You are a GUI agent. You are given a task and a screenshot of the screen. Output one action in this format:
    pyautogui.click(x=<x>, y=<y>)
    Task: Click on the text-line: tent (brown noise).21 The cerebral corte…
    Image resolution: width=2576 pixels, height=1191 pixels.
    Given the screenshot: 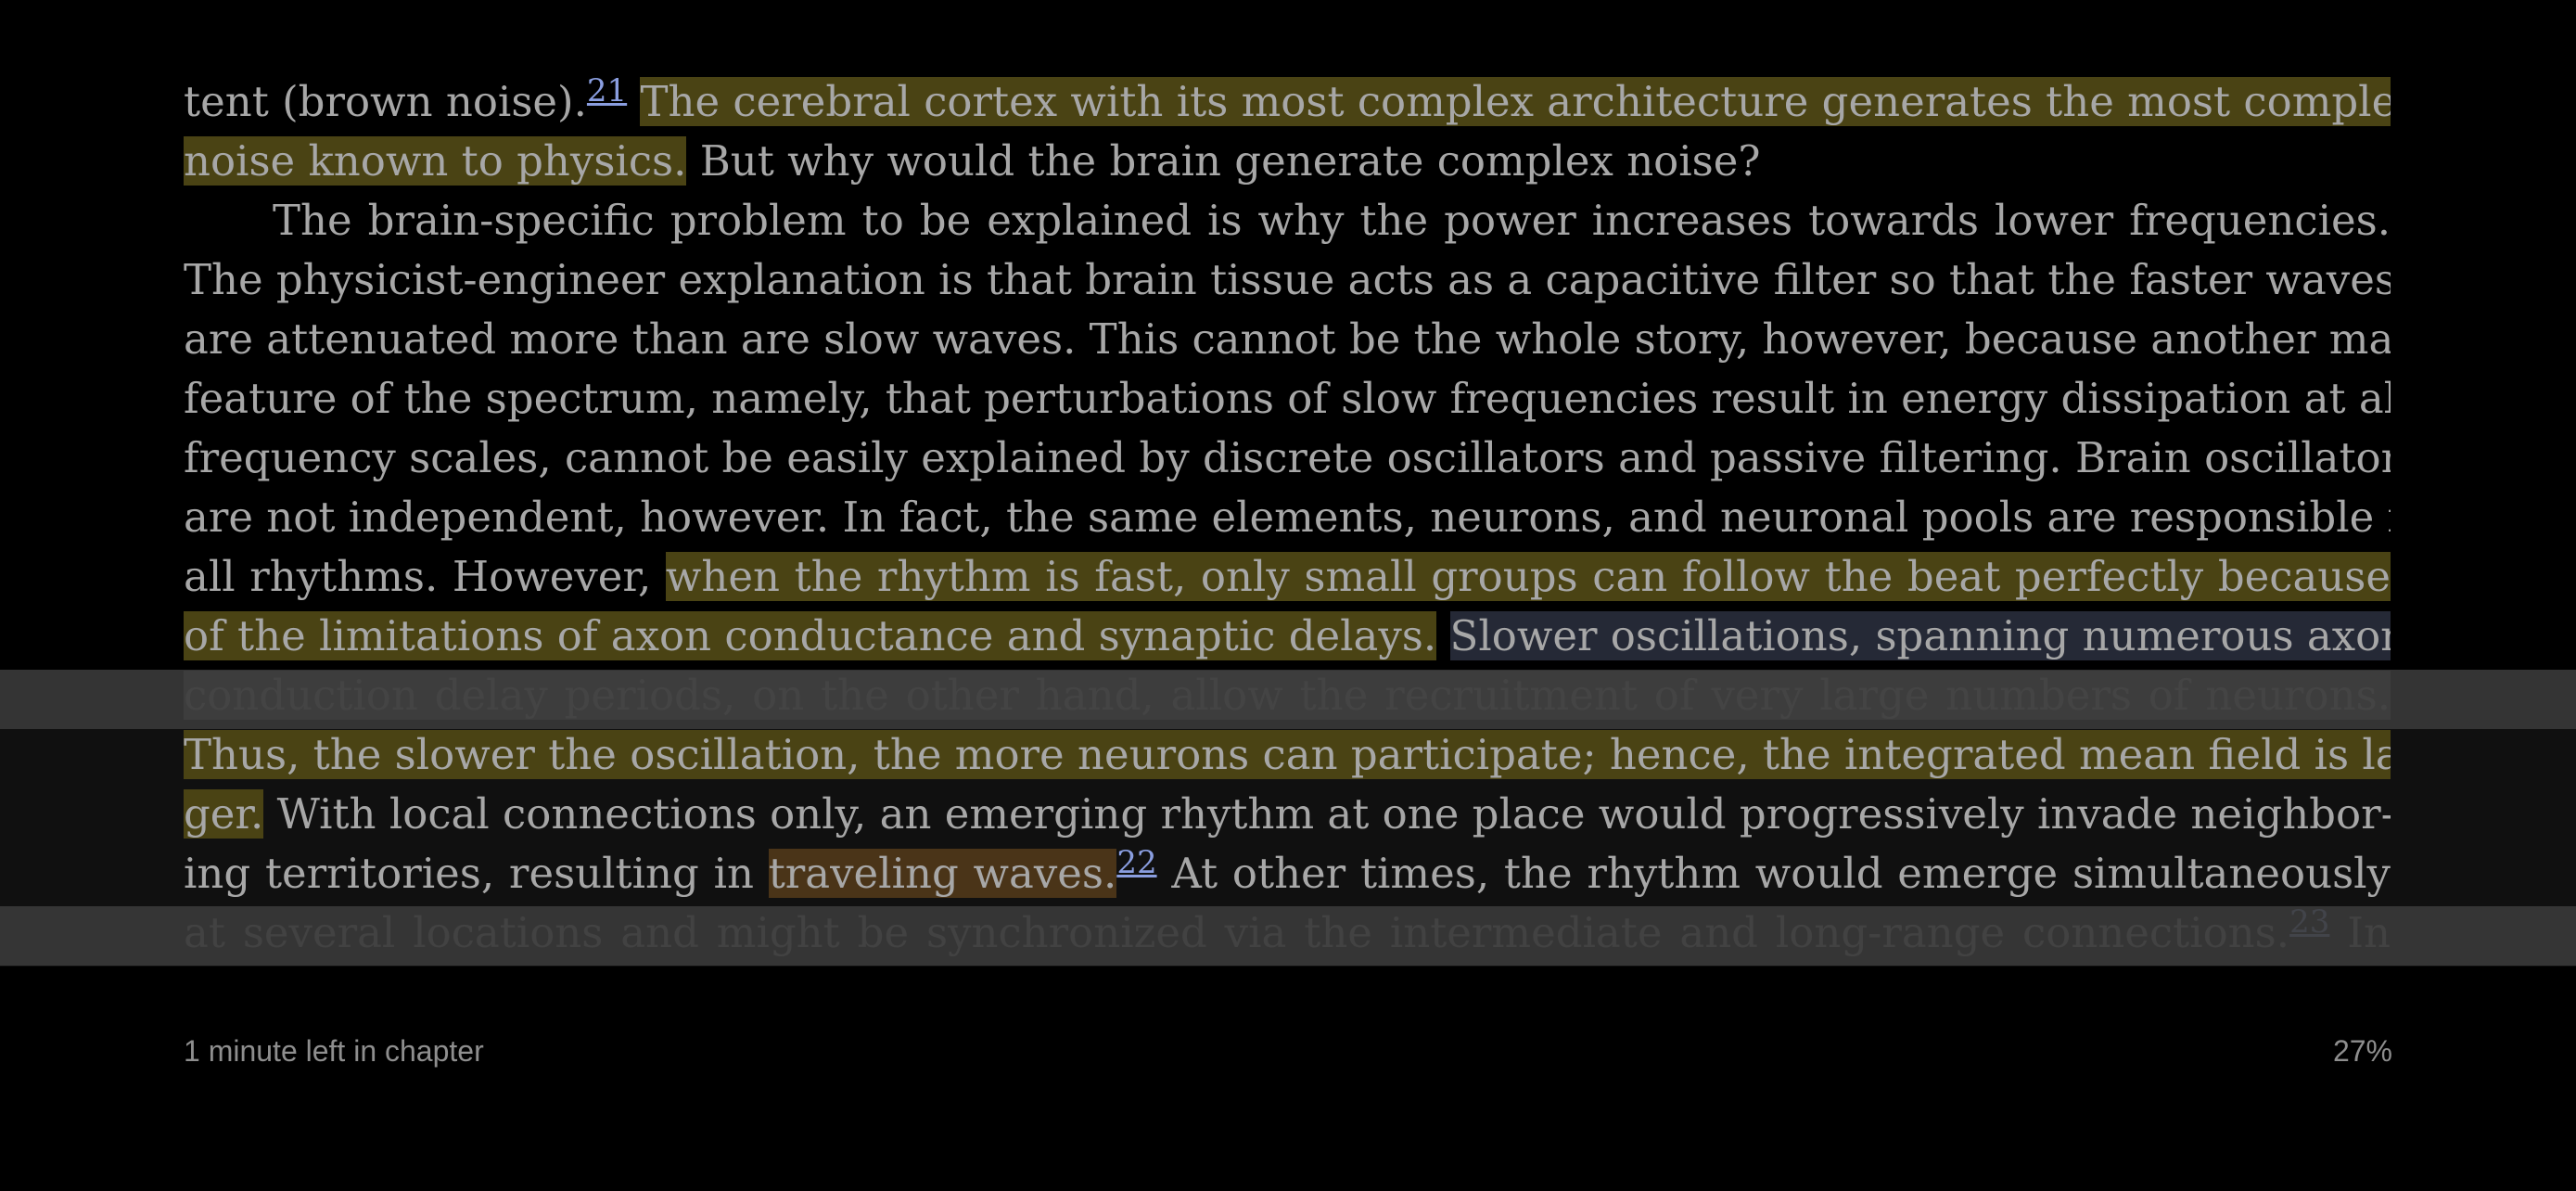 What is the action you would take?
    pyautogui.click(x=1287, y=102)
    